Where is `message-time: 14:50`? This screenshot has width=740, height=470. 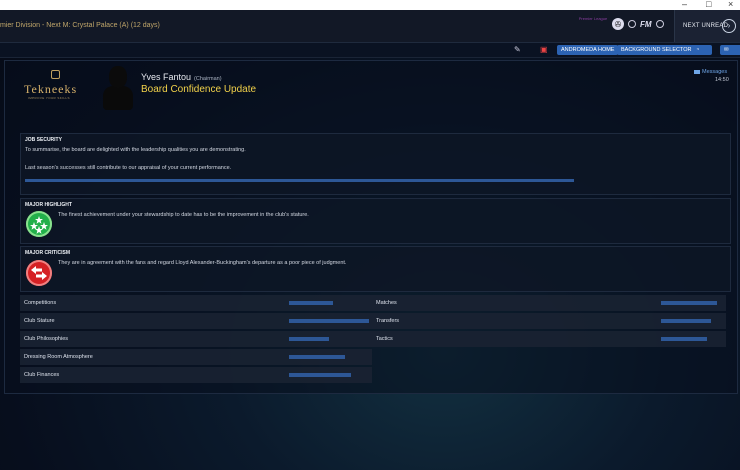 message-time: 14:50 is located at coordinates (722, 80).